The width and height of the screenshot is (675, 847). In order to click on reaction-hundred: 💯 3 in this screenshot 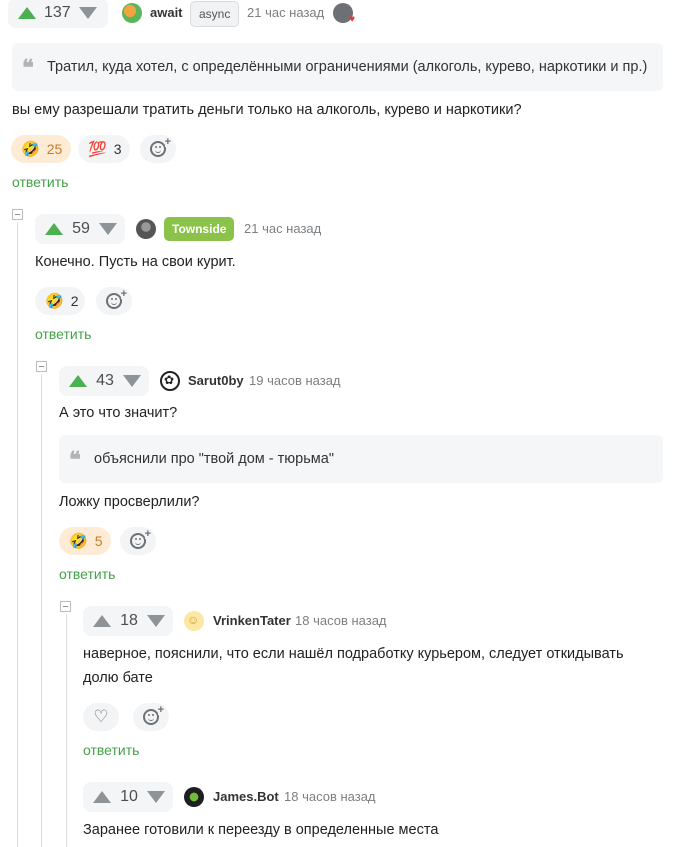, I will do `click(104, 149)`.